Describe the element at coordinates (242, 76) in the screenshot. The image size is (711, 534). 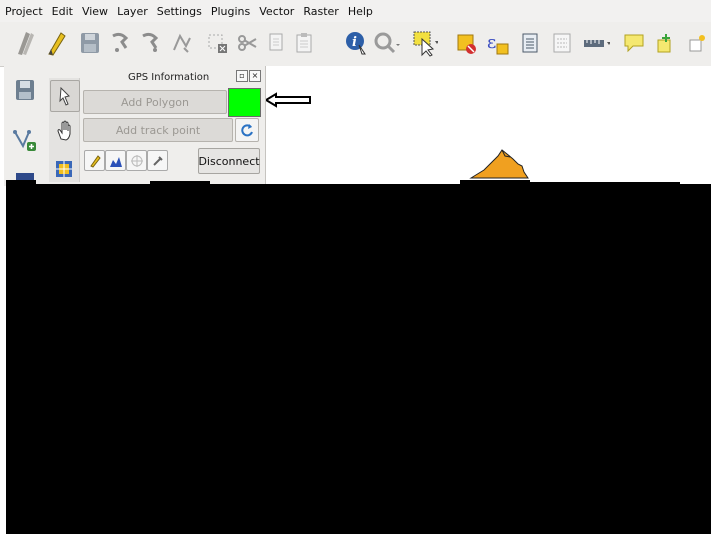
I see `panel-float-button: ▫` at that location.